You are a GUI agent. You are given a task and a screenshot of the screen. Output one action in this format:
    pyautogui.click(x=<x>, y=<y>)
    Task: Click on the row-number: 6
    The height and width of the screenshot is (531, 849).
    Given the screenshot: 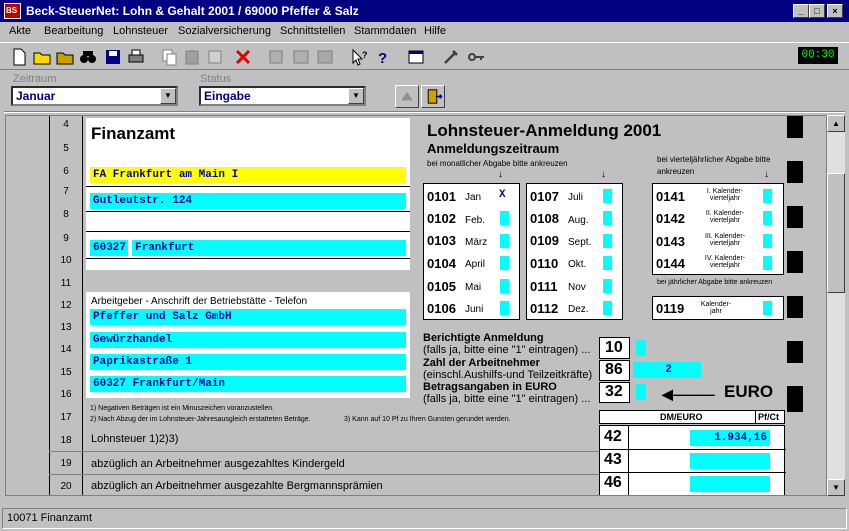 What is the action you would take?
    pyautogui.click(x=66, y=171)
    